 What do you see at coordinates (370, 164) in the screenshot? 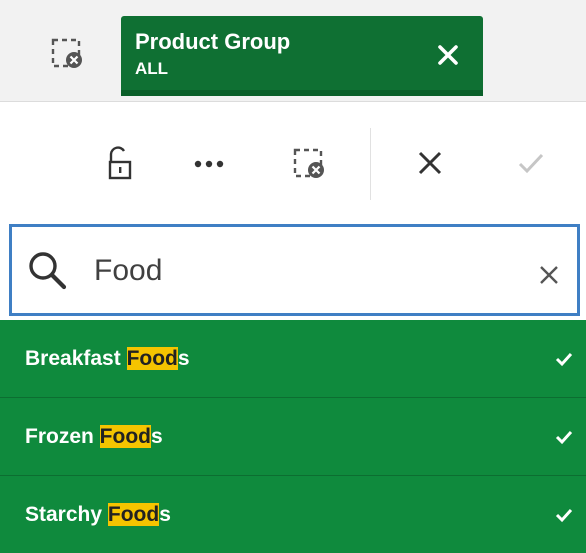
I see `toolbar-divider` at bounding box center [370, 164].